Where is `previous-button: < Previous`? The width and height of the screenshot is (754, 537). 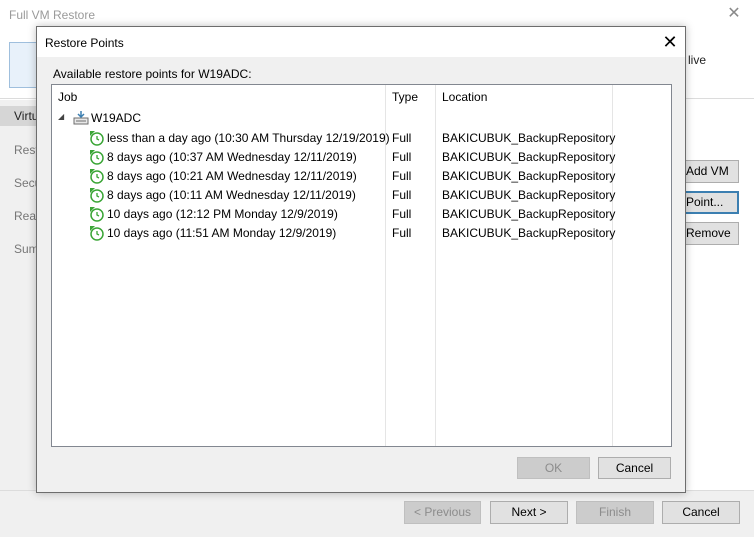 previous-button: < Previous is located at coordinates (442, 512).